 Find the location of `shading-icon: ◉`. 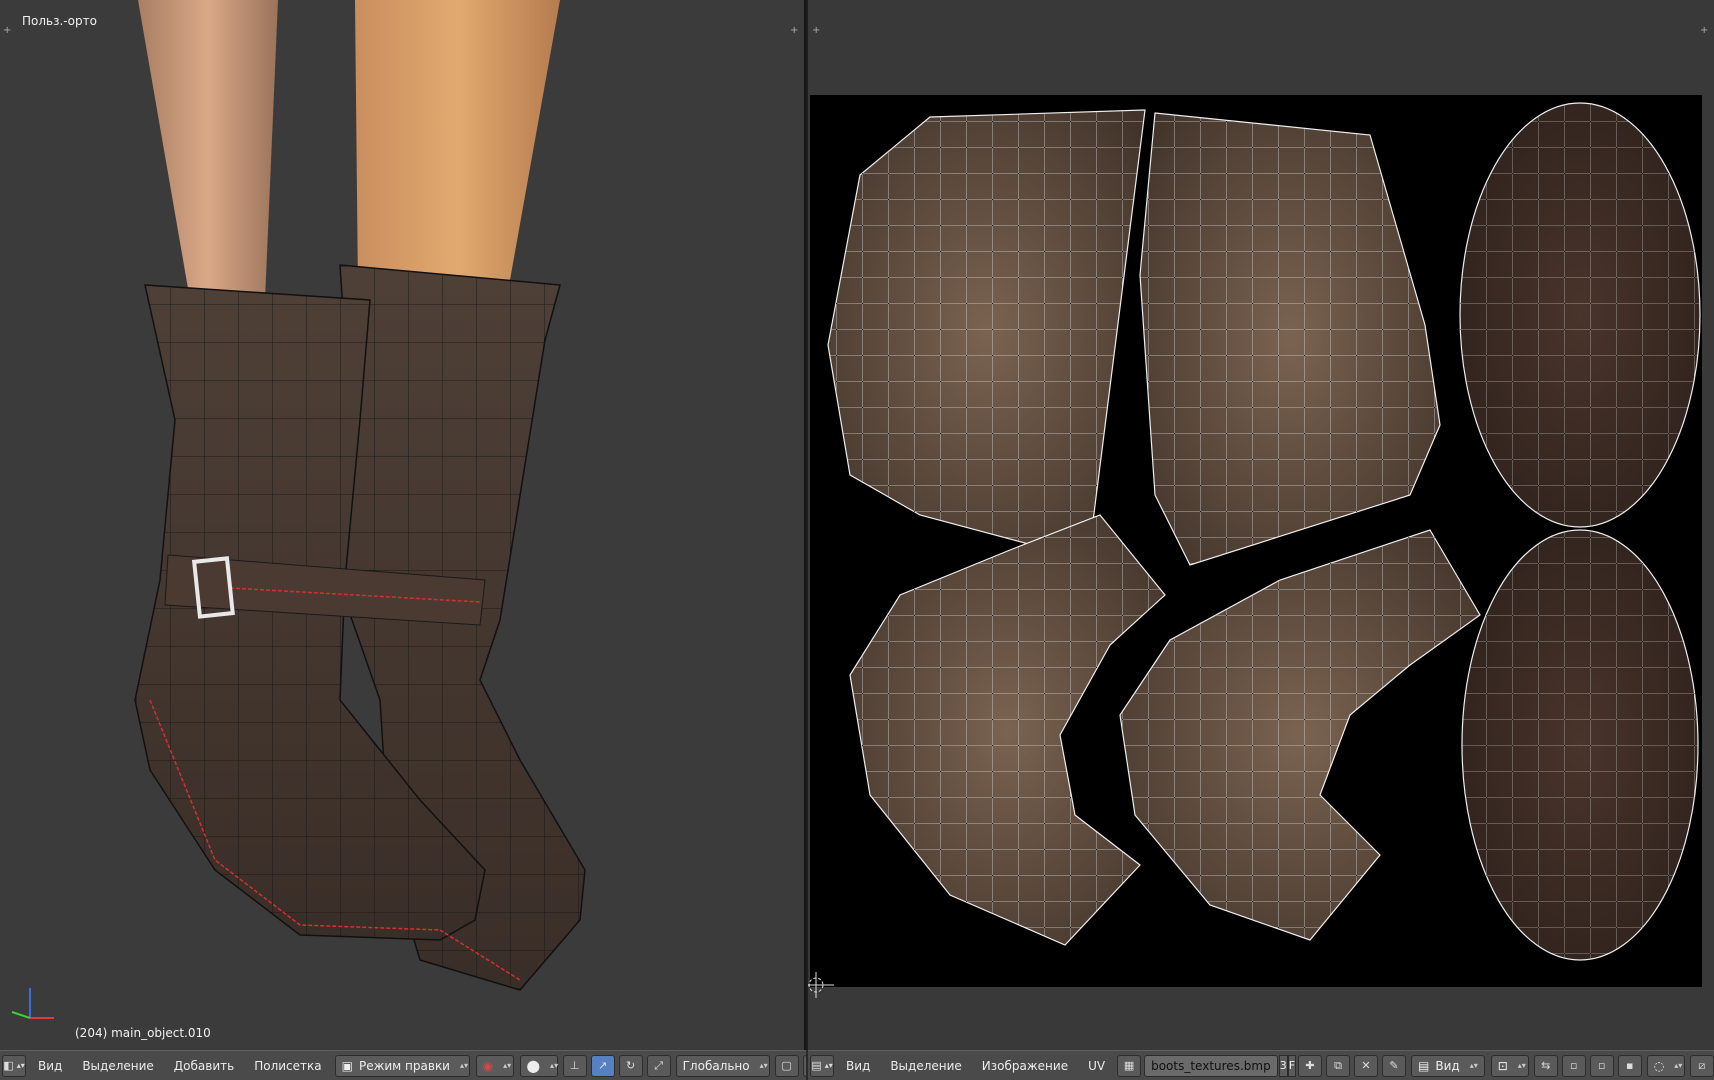

shading-icon: ◉ is located at coordinates (488, 1065).